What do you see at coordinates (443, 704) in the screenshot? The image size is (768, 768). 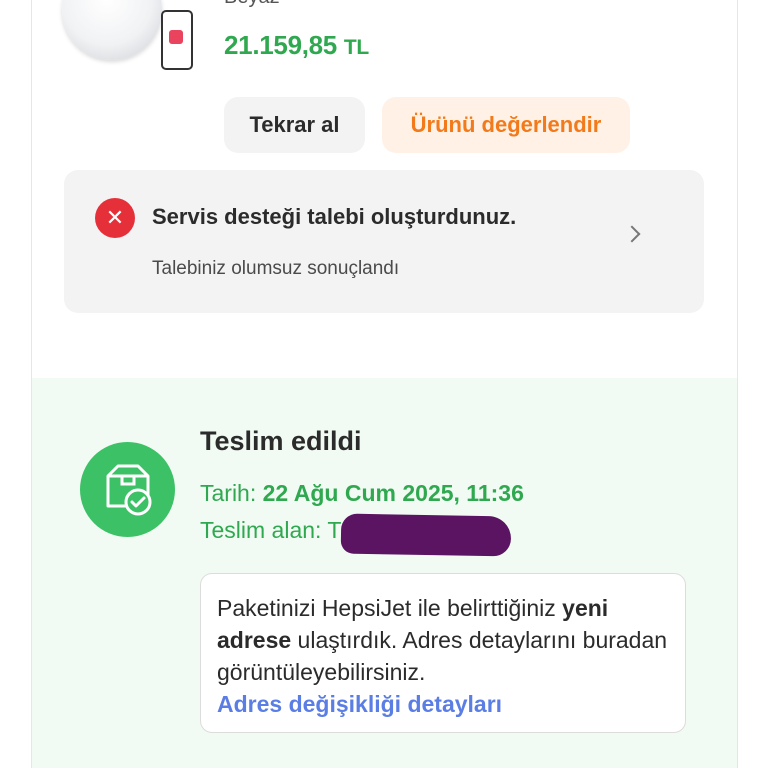 I see `address-change-details-link: Adres değişikliği detayları` at bounding box center [443, 704].